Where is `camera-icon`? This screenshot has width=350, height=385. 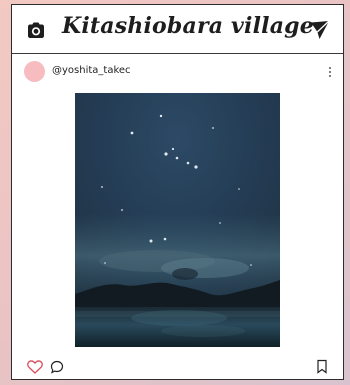 camera-icon is located at coordinates (36, 30).